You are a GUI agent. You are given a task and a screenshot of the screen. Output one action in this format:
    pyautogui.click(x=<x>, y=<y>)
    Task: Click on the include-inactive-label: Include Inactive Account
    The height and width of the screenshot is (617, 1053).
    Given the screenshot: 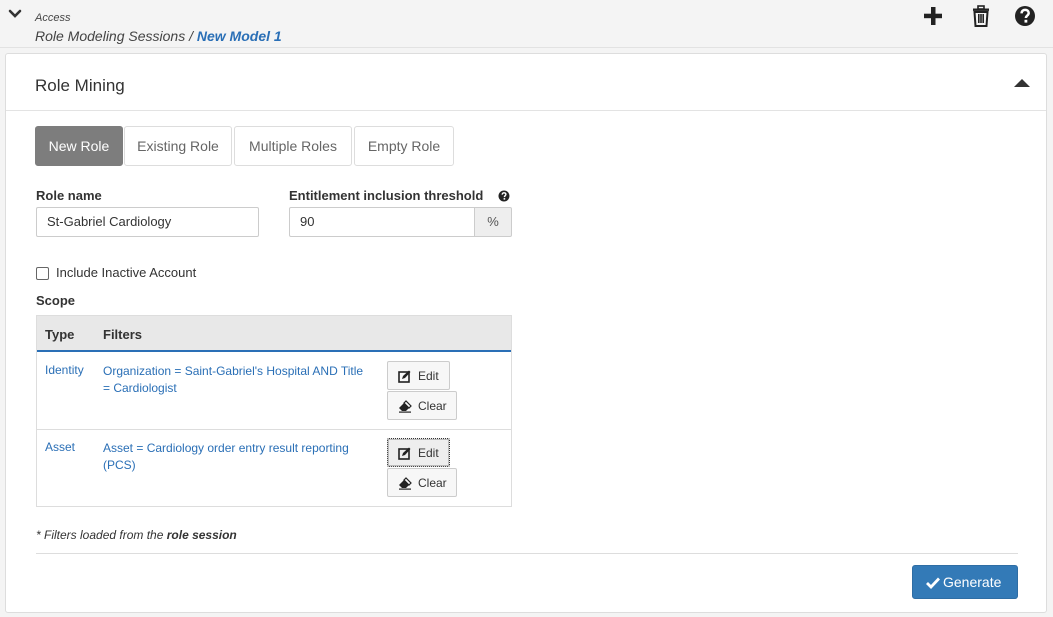 What is the action you would take?
    pyautogui.click(x=126, y=272)
    